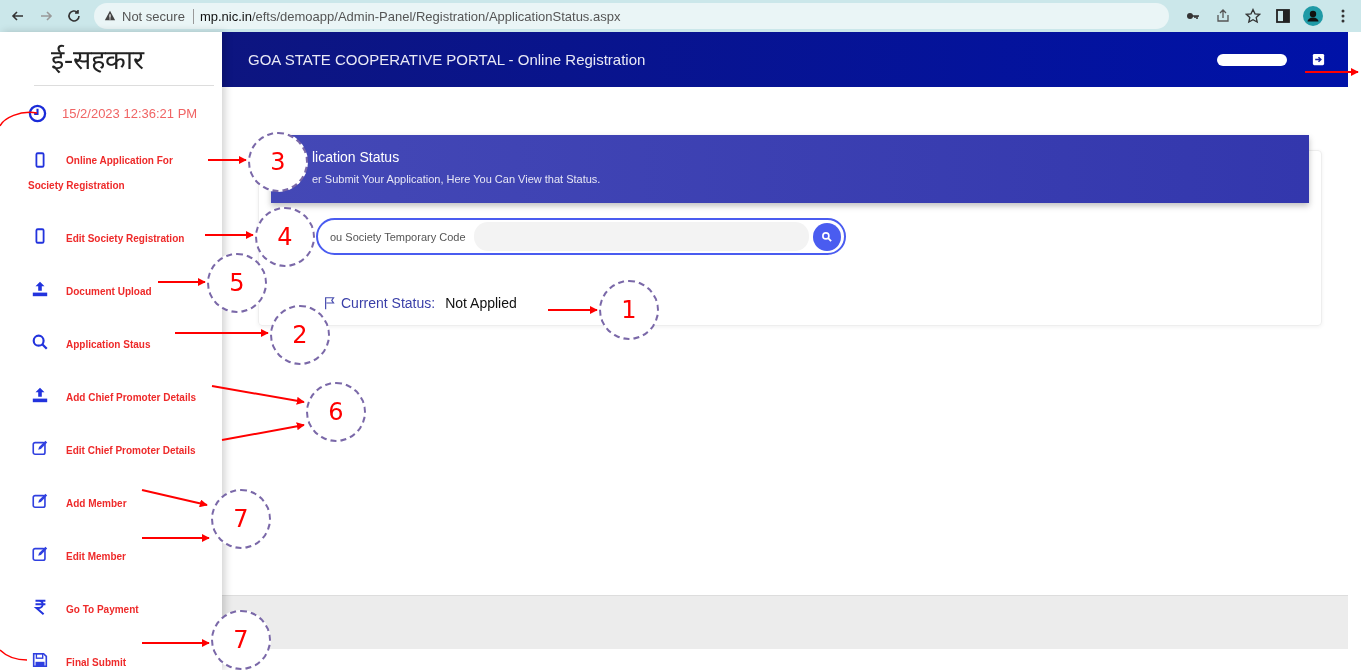  What do you see at coordinates (112, 397) in the screenshot?
I see `sidebar-menu-link: Add Chief Promoter Details` at bounding box center [112, 397].